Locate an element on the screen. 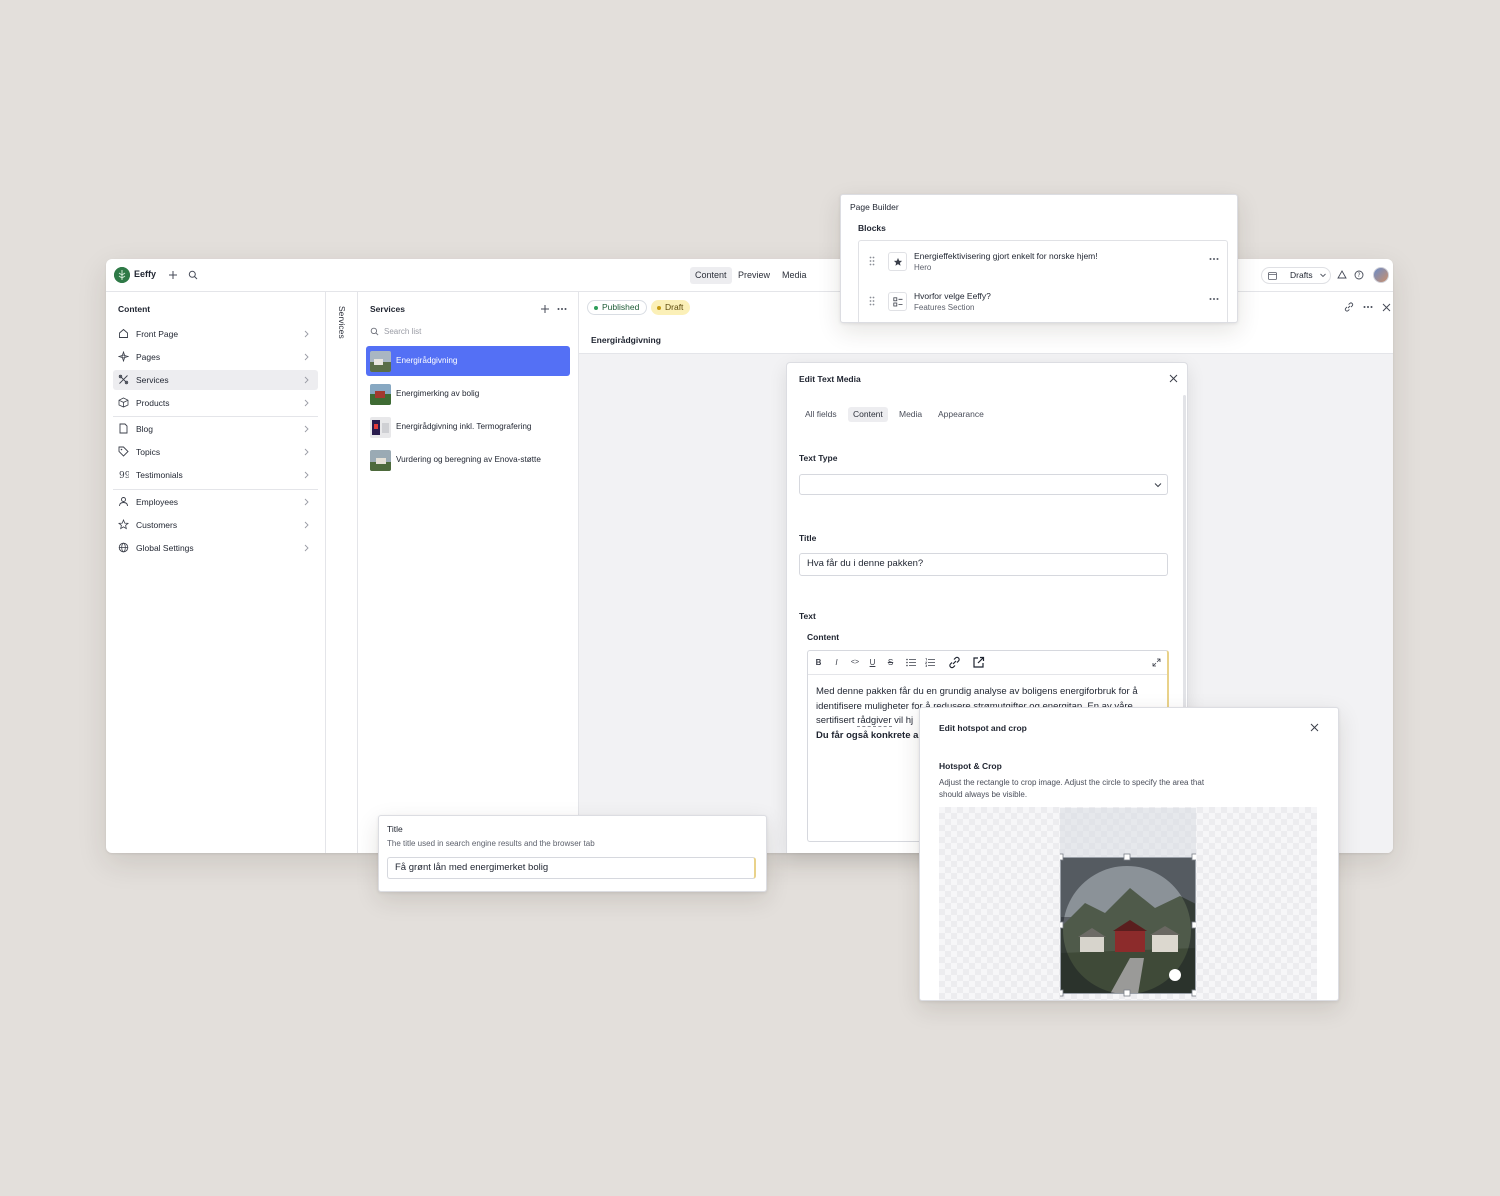  nav-item-label: Front Page is located at coordinates (157, 334).